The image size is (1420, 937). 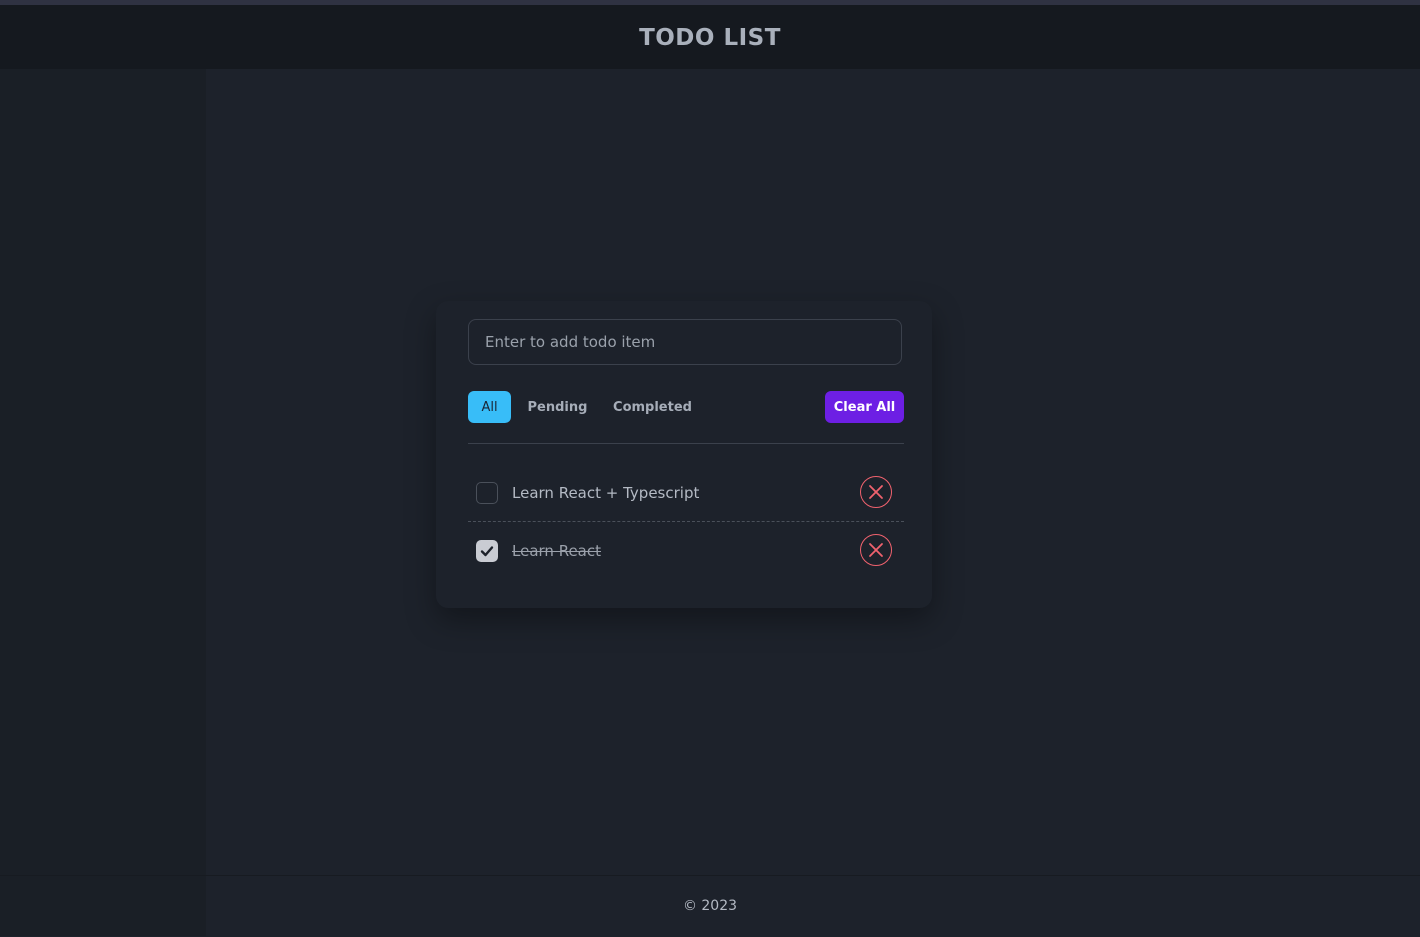 I want to click on todo-input, so click(x=685, y=342).